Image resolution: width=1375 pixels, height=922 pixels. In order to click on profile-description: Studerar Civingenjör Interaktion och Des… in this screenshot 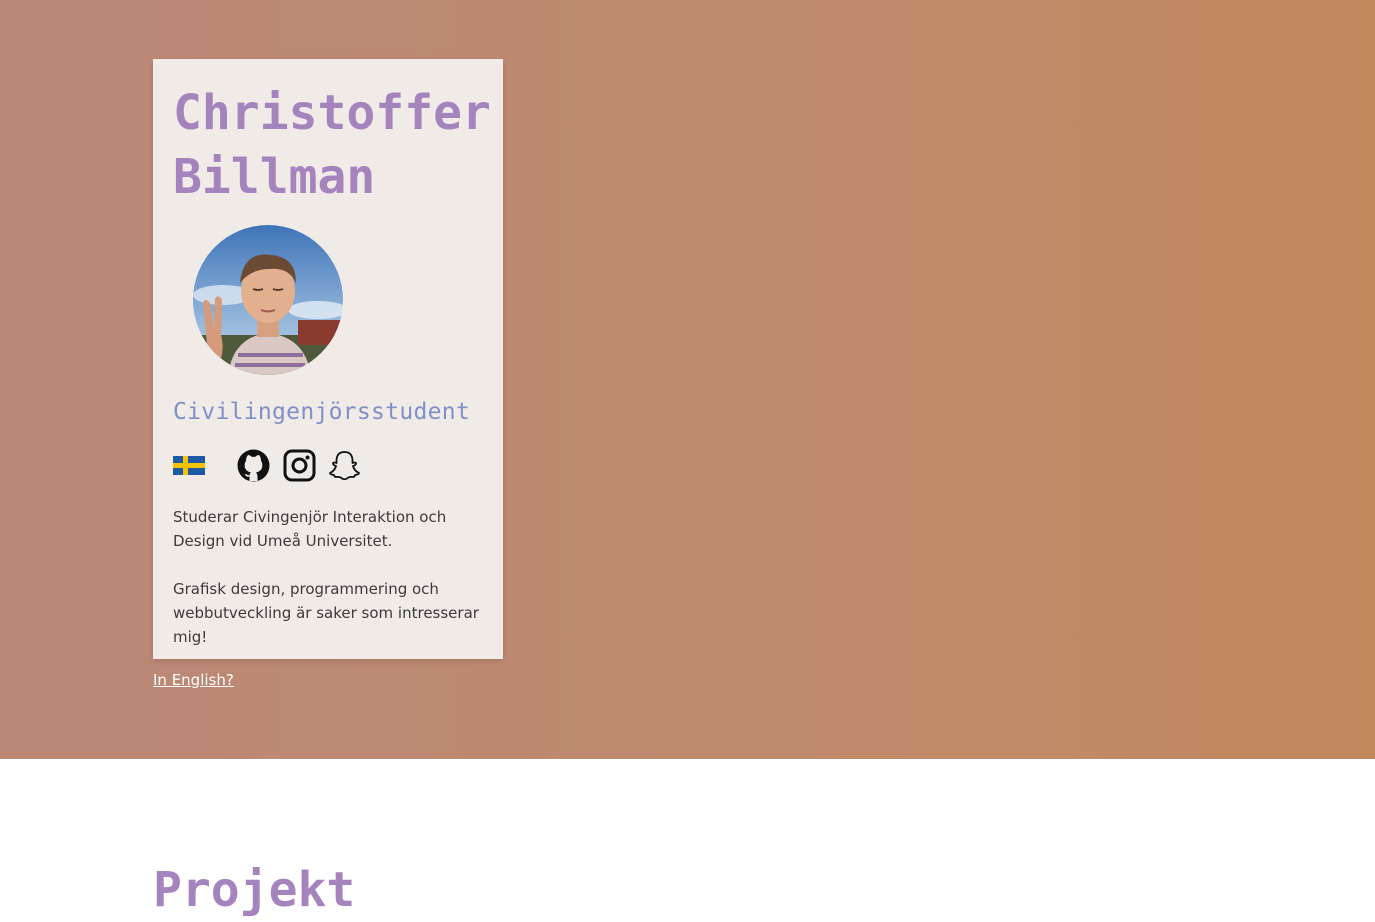, I will do `click(328, 582)`.